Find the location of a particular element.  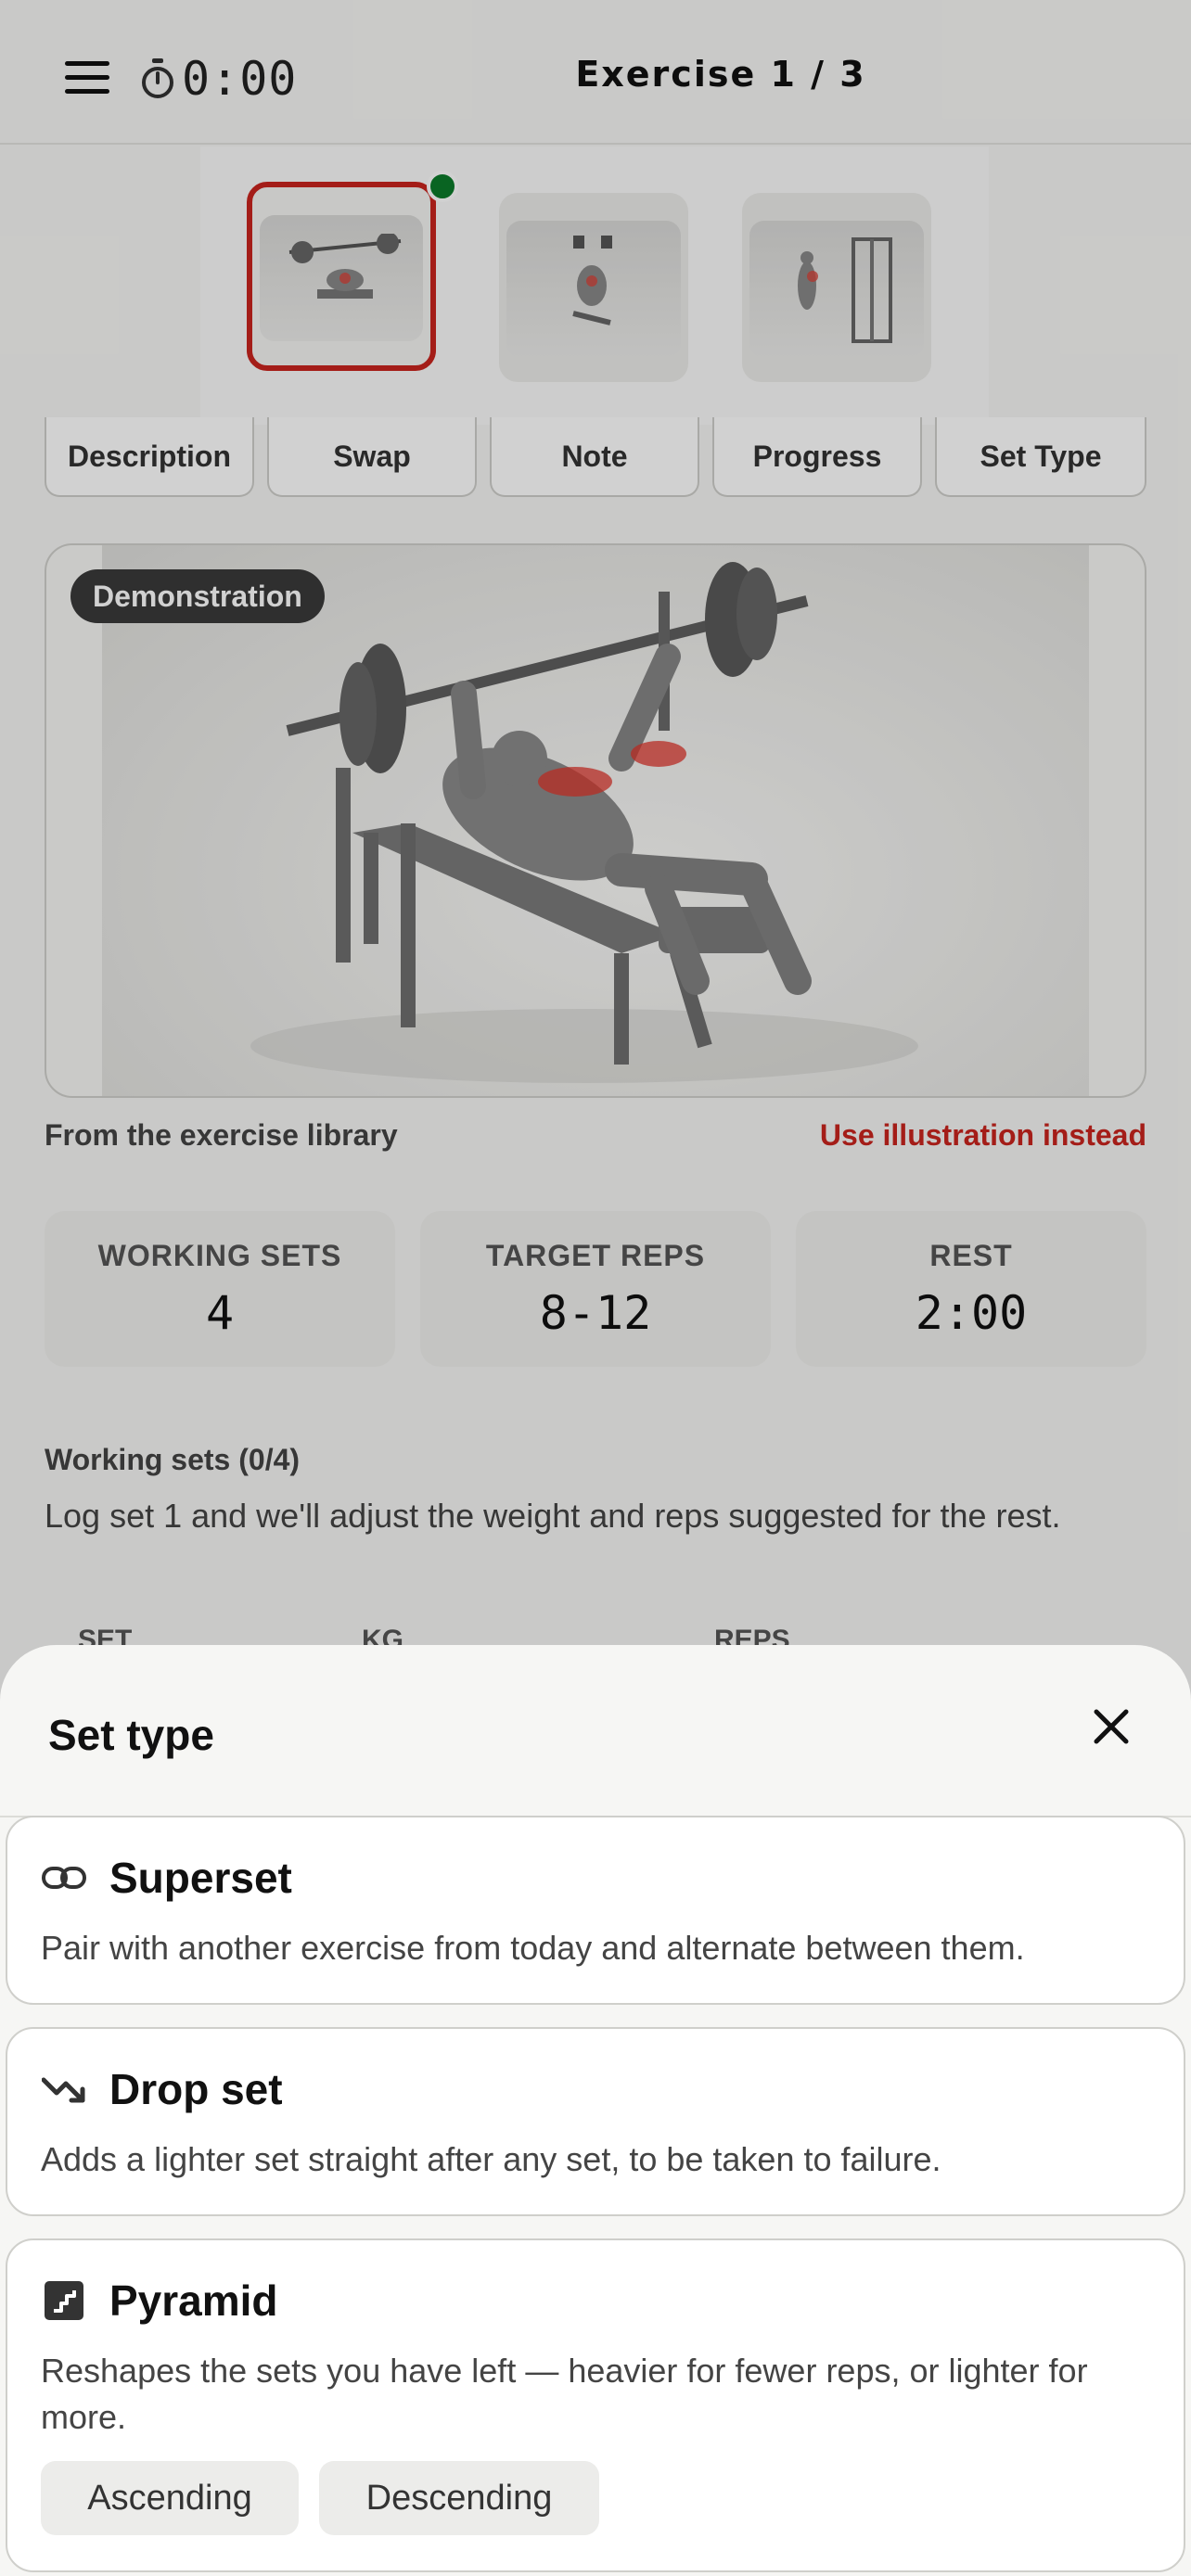

stat-working-sets: WORKING SETS 4 is located at coordinates (220, 1289).